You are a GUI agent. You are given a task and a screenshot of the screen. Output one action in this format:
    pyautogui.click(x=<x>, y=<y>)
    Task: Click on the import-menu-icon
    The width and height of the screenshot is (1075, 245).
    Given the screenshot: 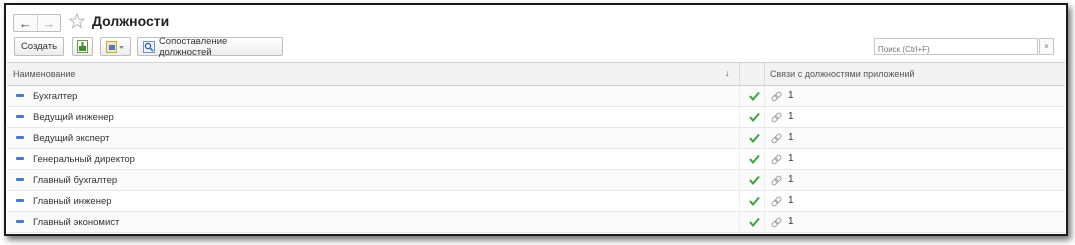 What is the action you would take?
    pyautogui.click(x=115, y=46)
    